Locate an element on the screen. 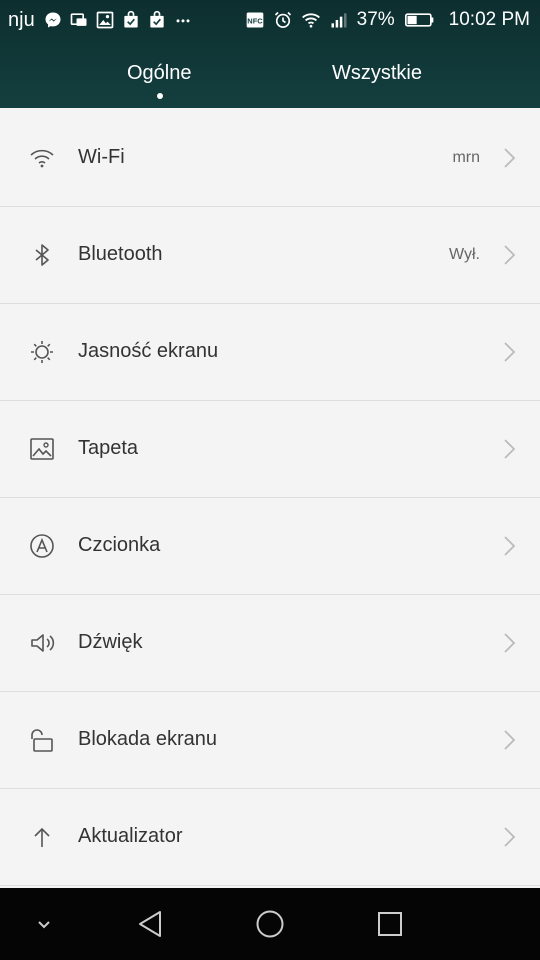 The image size is (540, 960). setting-row-wallpaper: Tapeta is located at coordinates (270, 449).